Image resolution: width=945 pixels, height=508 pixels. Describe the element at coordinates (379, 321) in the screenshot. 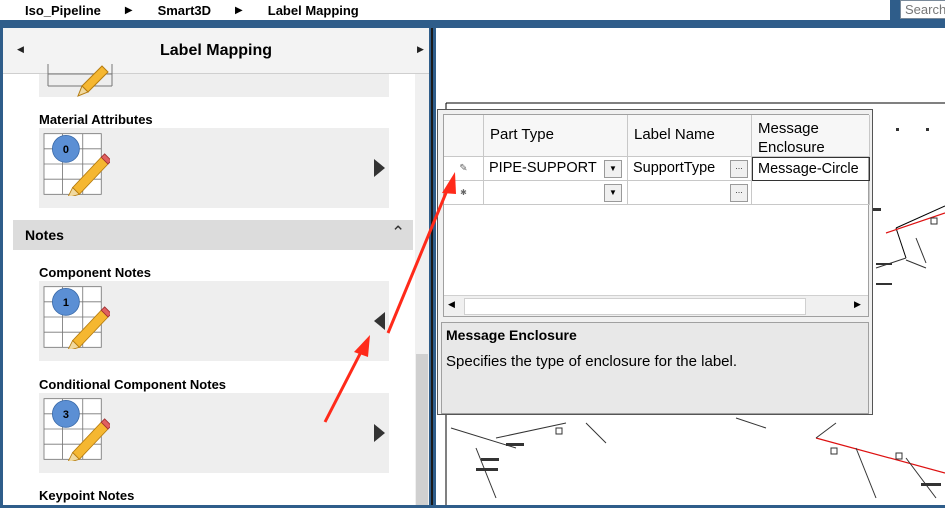

I see `play-left-icon` at that location.